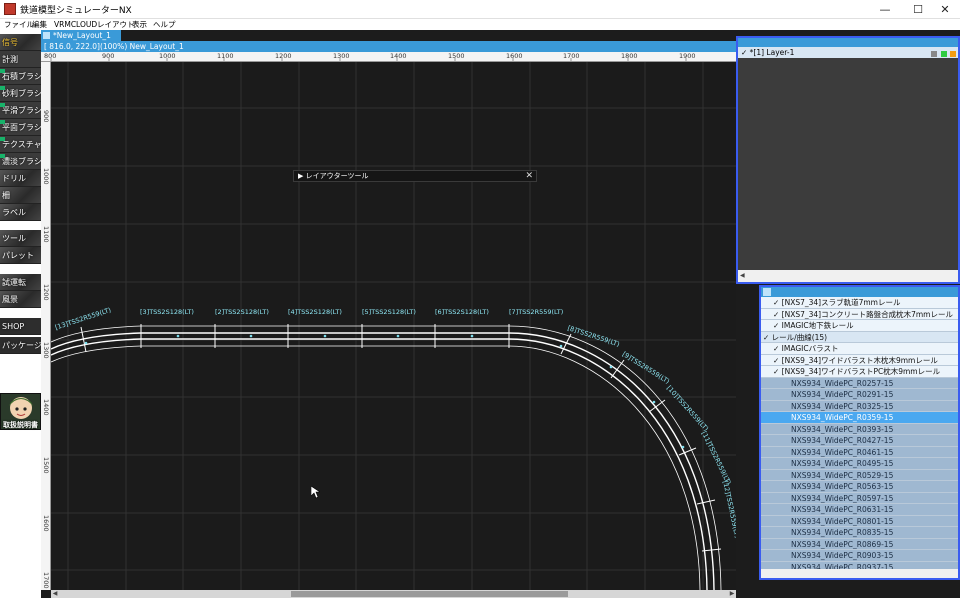  What do you see at coordinates (842, 555) in the screenshot?
I see `parts-label: NXS934_WidePC_R0903-15` at bounding box center [842, 555].